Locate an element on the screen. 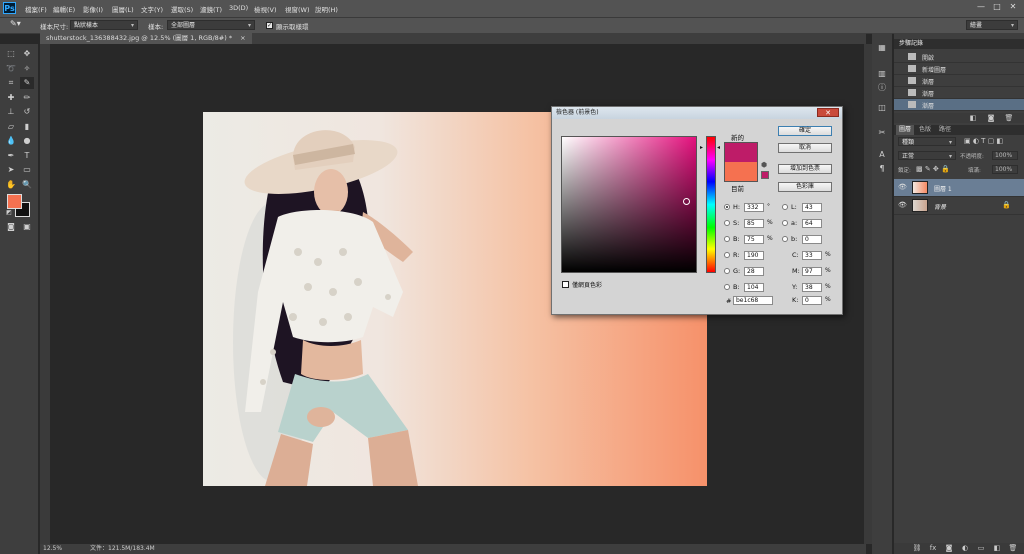  snapshot-icon: ◙ is located at coordinates (991, 118).